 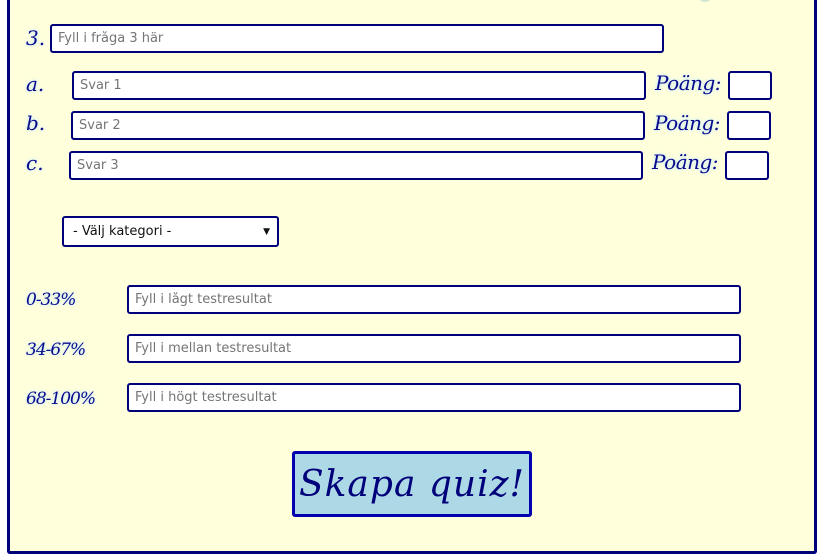 I want to click on category-selected-value: - Välj kategori -, so click(x=122, y=231).